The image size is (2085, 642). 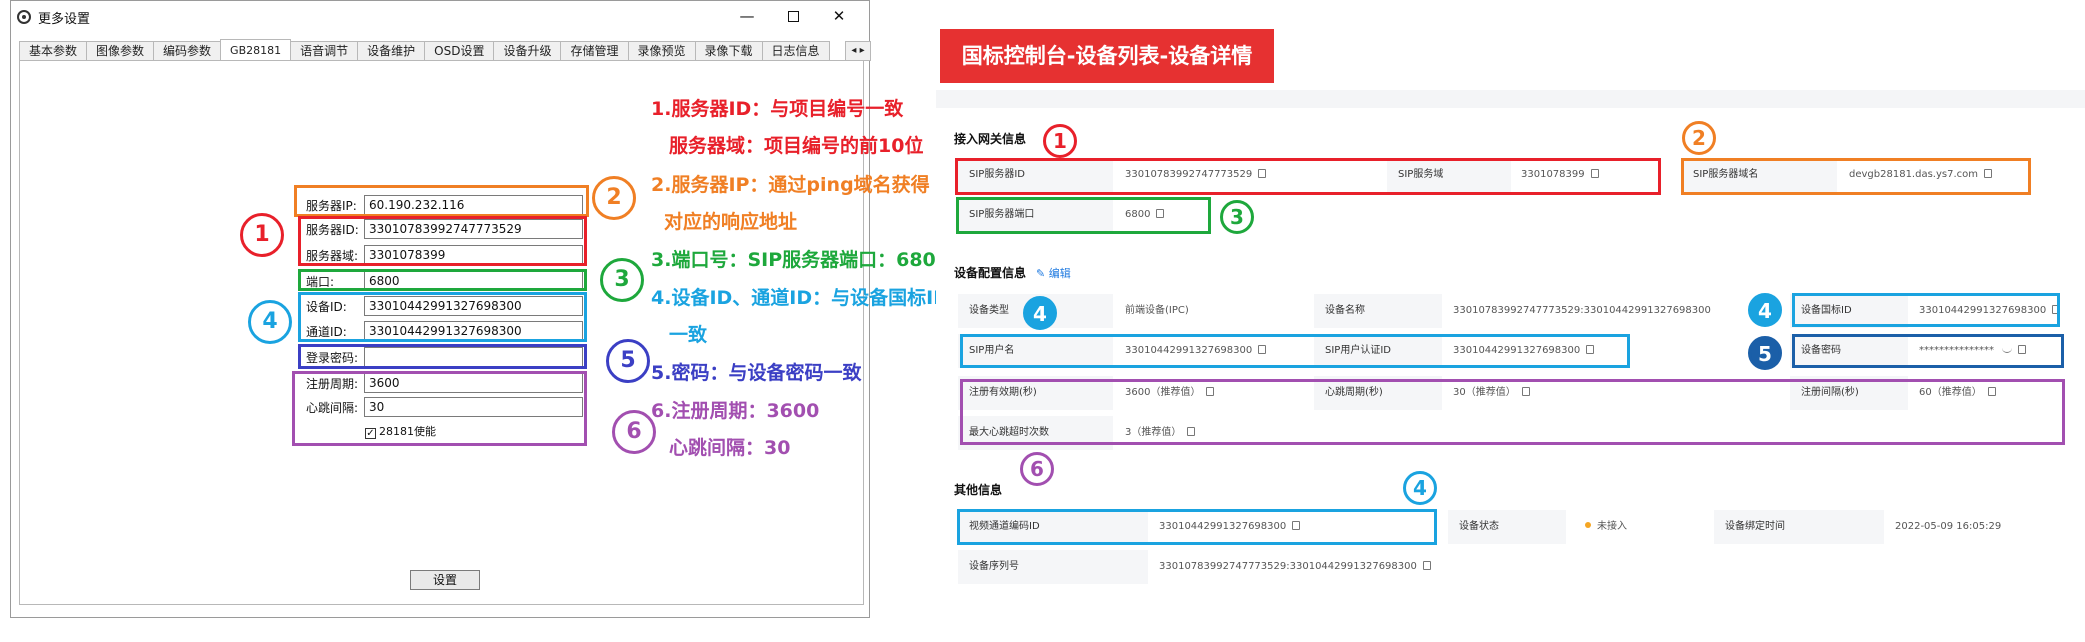 I want to click on console-badge-1: 1, so click(x=1060, y=141).